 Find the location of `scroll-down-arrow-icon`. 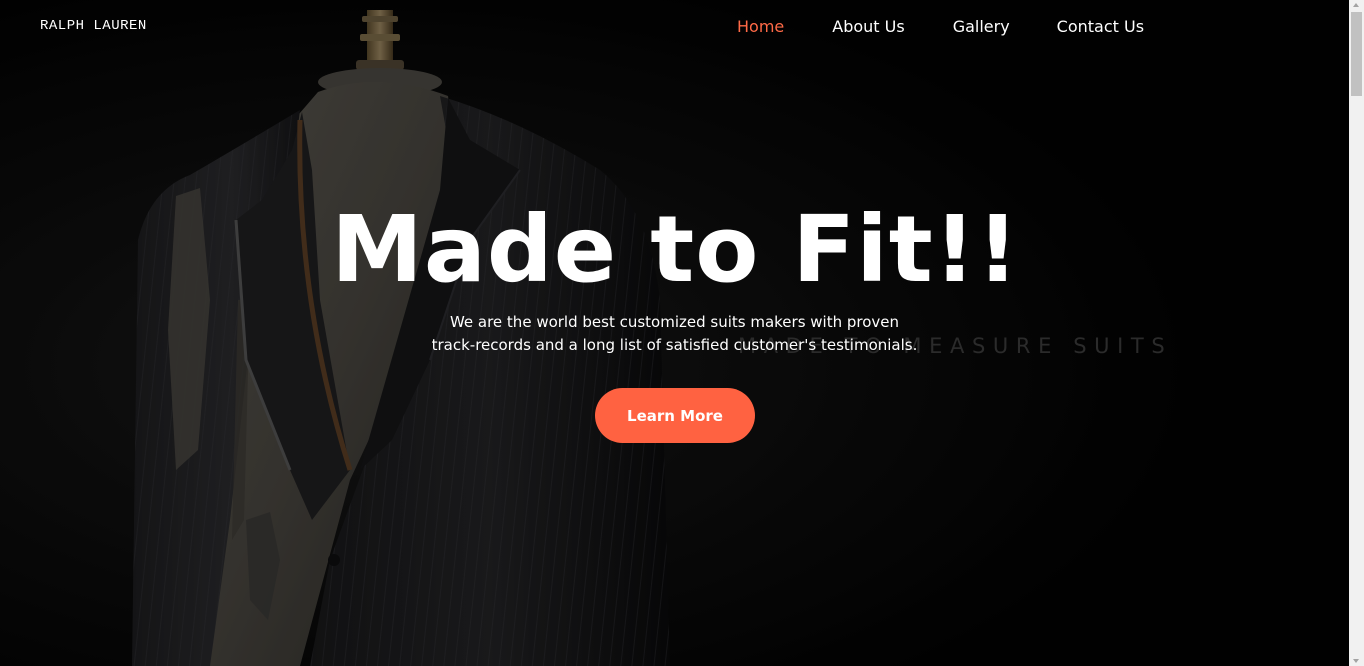

scroll-down-arrow-icon is located at coordinates (1356, 661).